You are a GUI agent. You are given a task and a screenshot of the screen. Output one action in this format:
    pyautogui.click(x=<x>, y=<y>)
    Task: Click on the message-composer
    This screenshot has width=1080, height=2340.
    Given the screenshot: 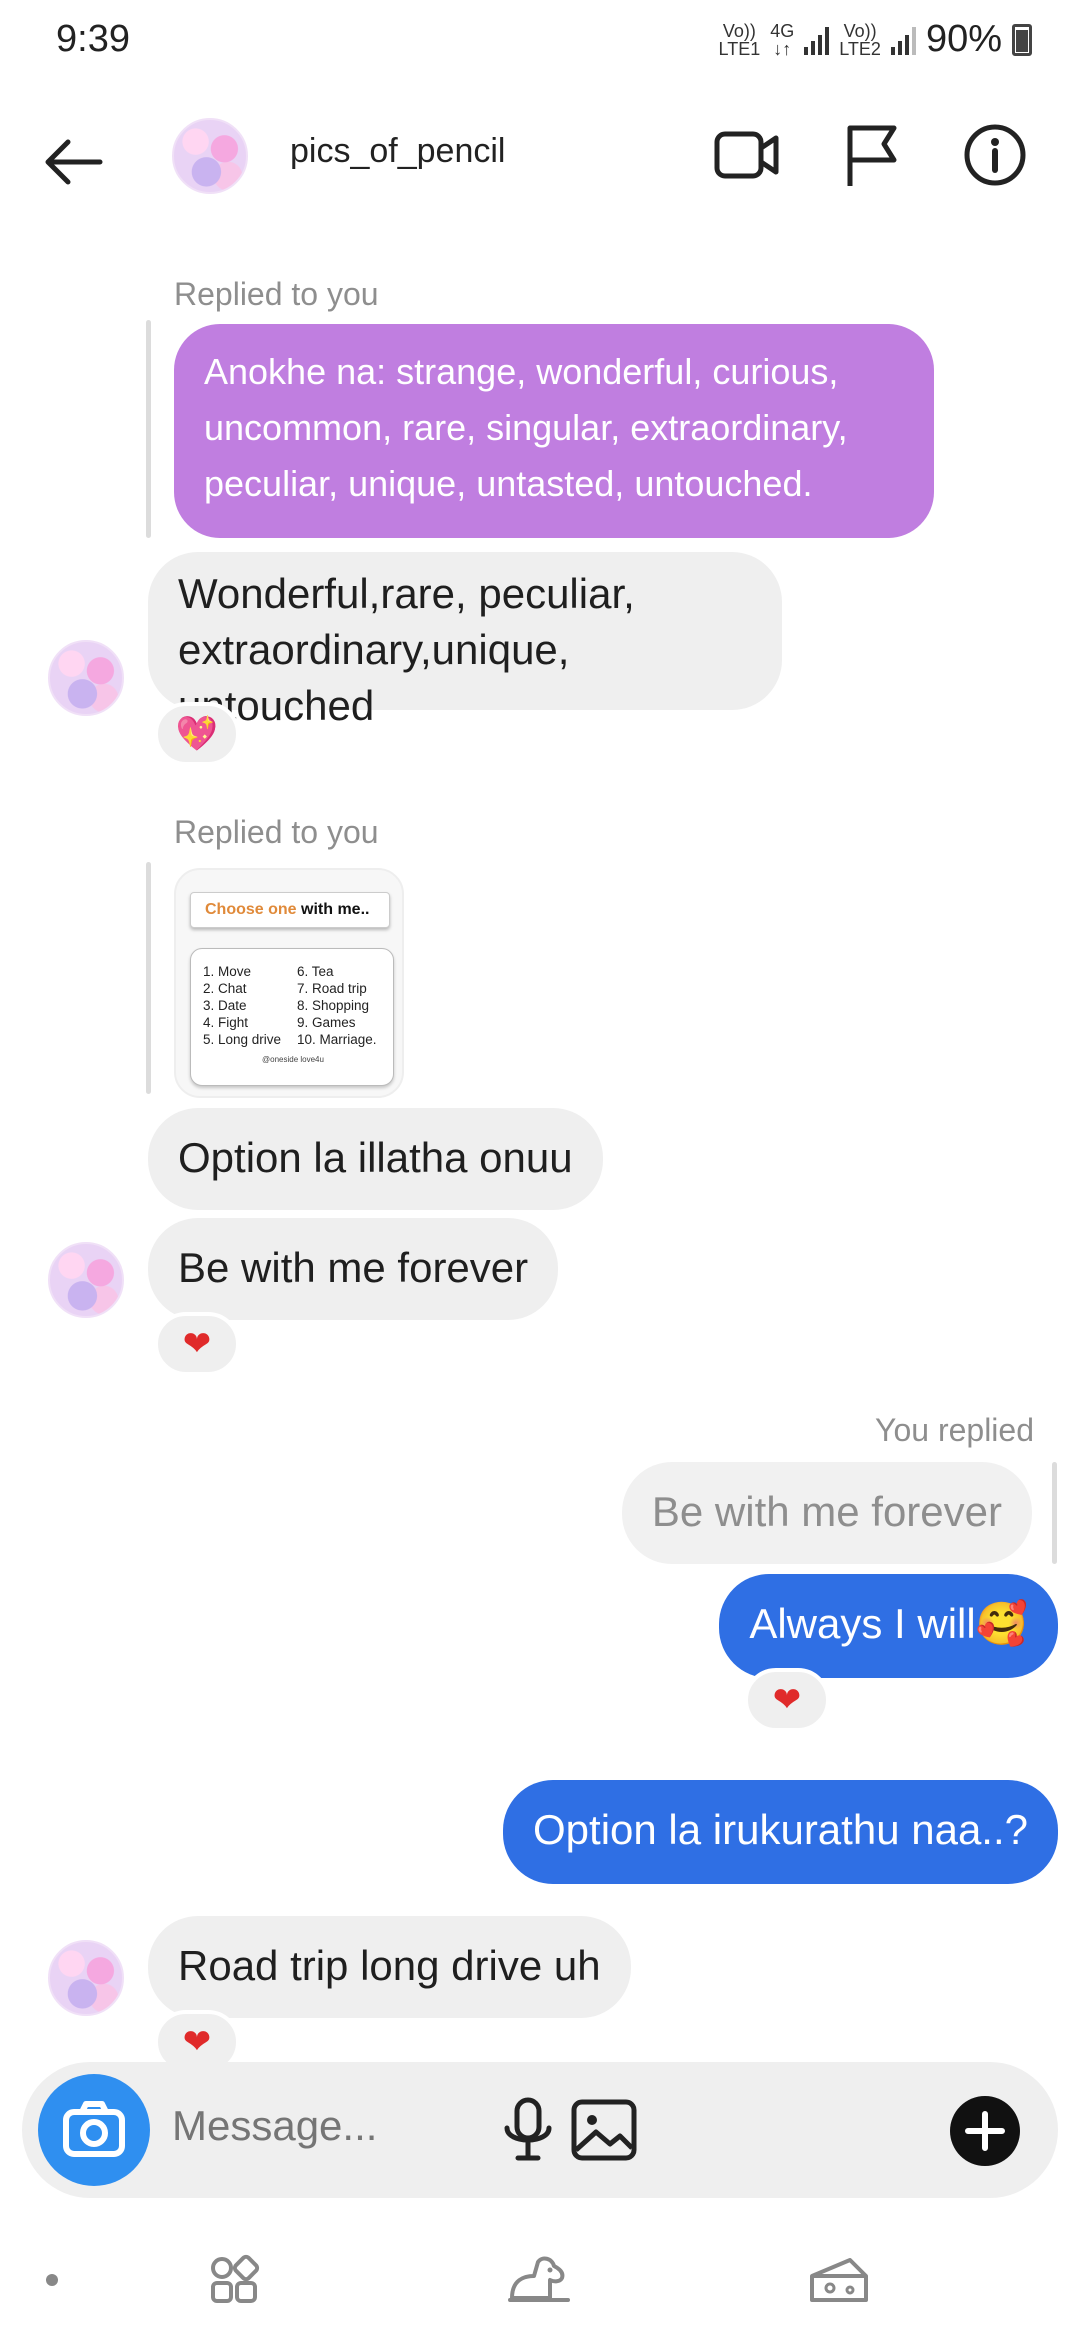 What is the action you would take?
    pyautogui.click(x=540, y=2130)
    